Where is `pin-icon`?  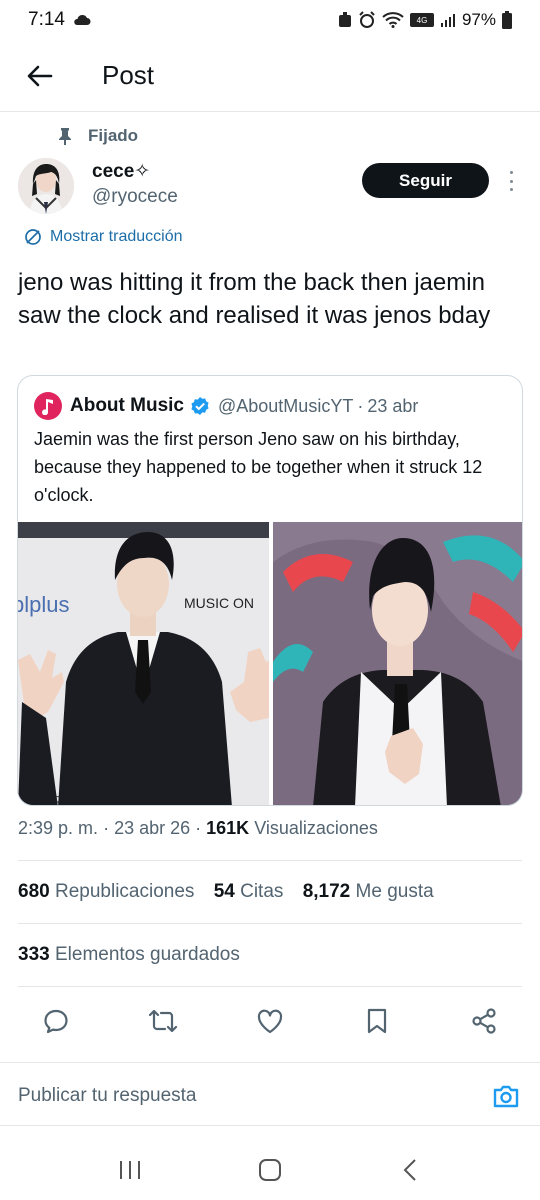 pin-icon is located at coordinates (65, 136).